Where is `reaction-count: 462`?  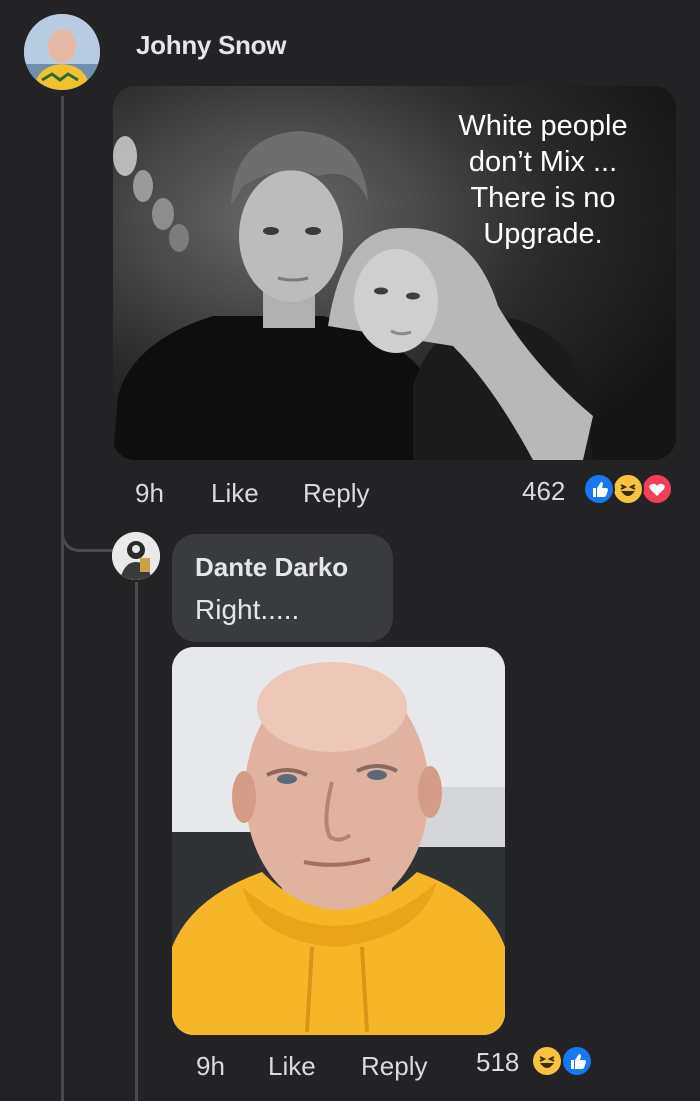 reaction-count: 462 is located at coordinates (543, 491).